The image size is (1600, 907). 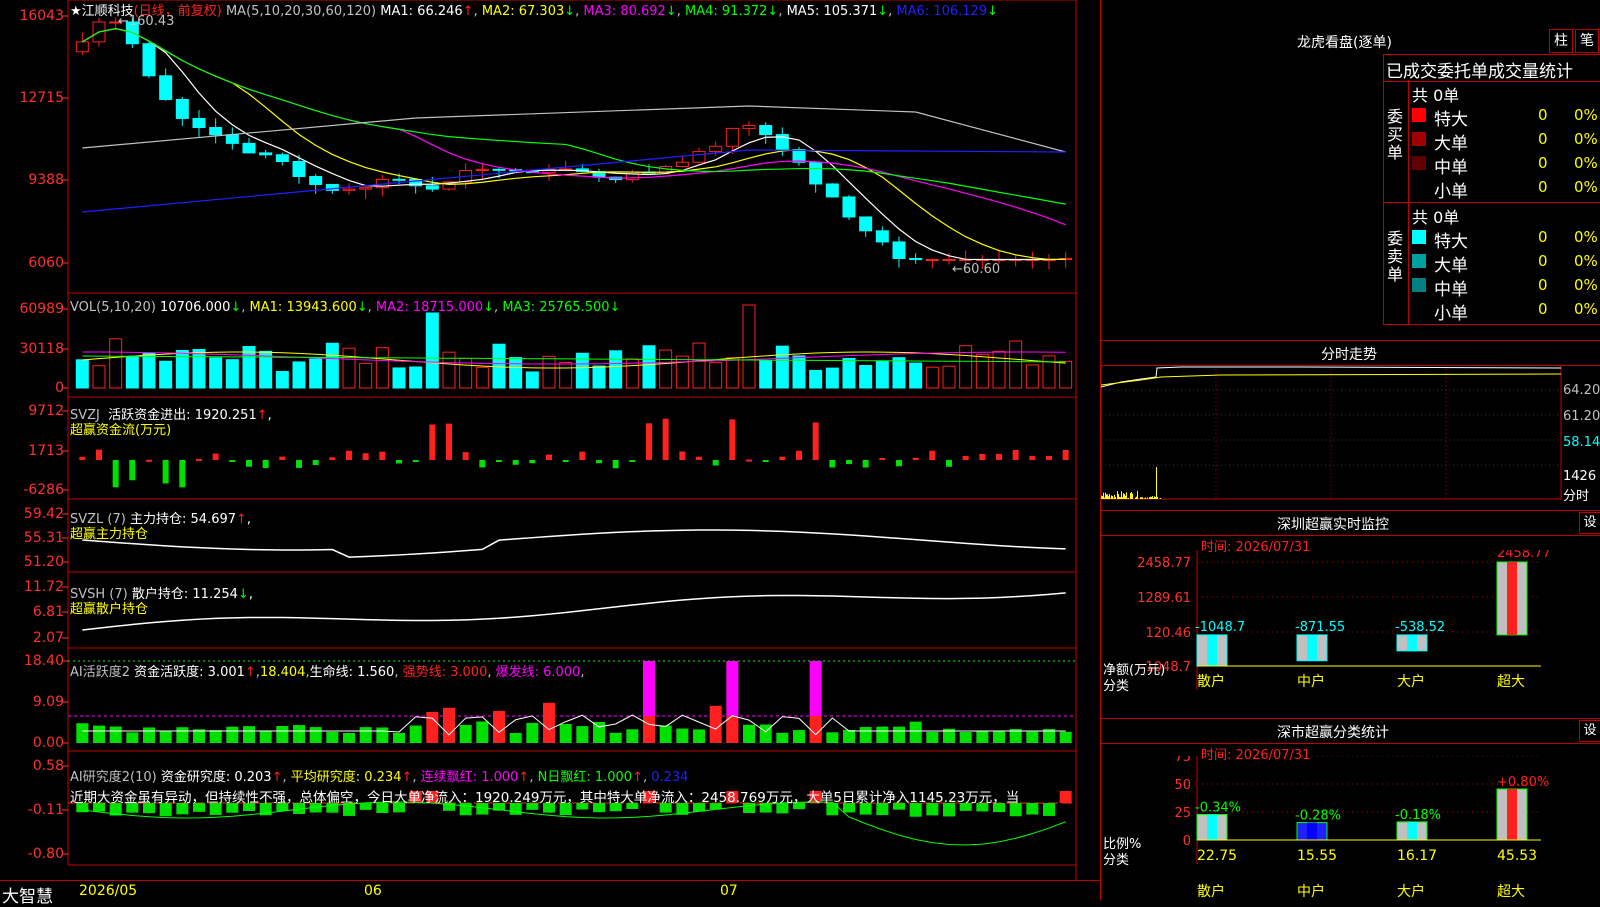 I want to click on dragon-tabs: 已成交委托单成交量统计, so click(x=1491, y=68).